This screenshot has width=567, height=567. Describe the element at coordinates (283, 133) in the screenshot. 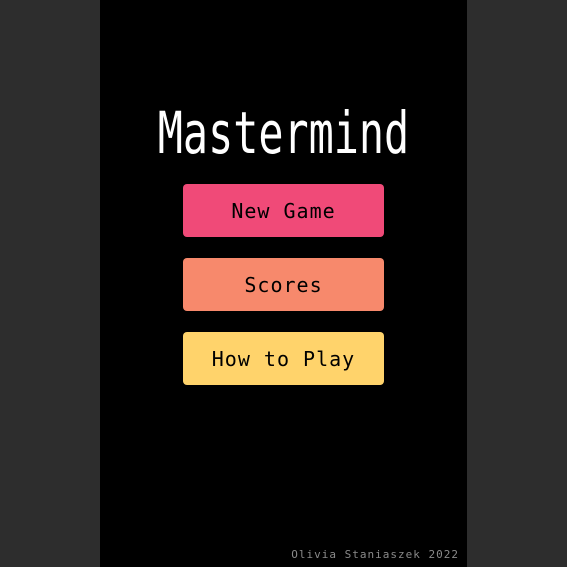

I see `game-title: Mastermind` at that location.